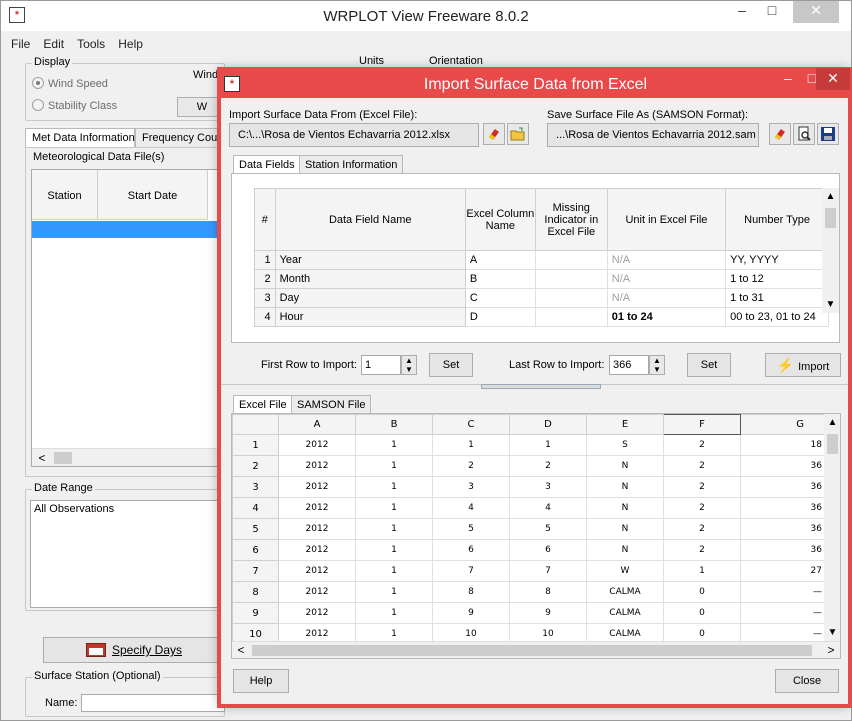 The image size is (852, 721). I want to click on excel-column: C, so click(500, 298).